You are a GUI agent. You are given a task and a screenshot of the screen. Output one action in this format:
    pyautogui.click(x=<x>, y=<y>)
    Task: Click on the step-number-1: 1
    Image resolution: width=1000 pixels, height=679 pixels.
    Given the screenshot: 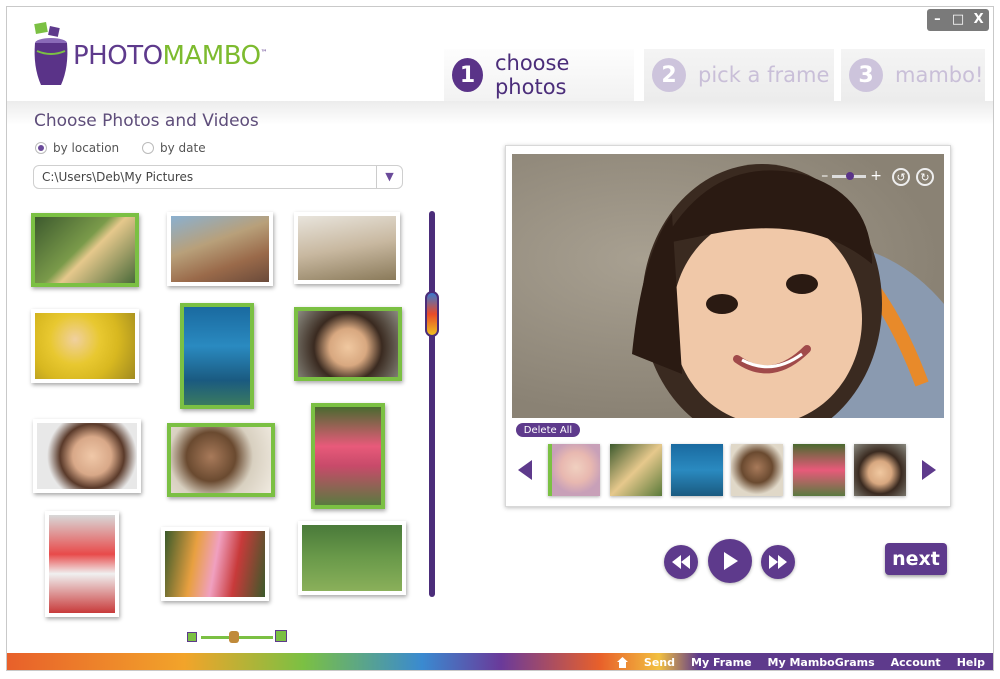 What is the action you would take?
    pyautogui.click(x=467, y=75)
    